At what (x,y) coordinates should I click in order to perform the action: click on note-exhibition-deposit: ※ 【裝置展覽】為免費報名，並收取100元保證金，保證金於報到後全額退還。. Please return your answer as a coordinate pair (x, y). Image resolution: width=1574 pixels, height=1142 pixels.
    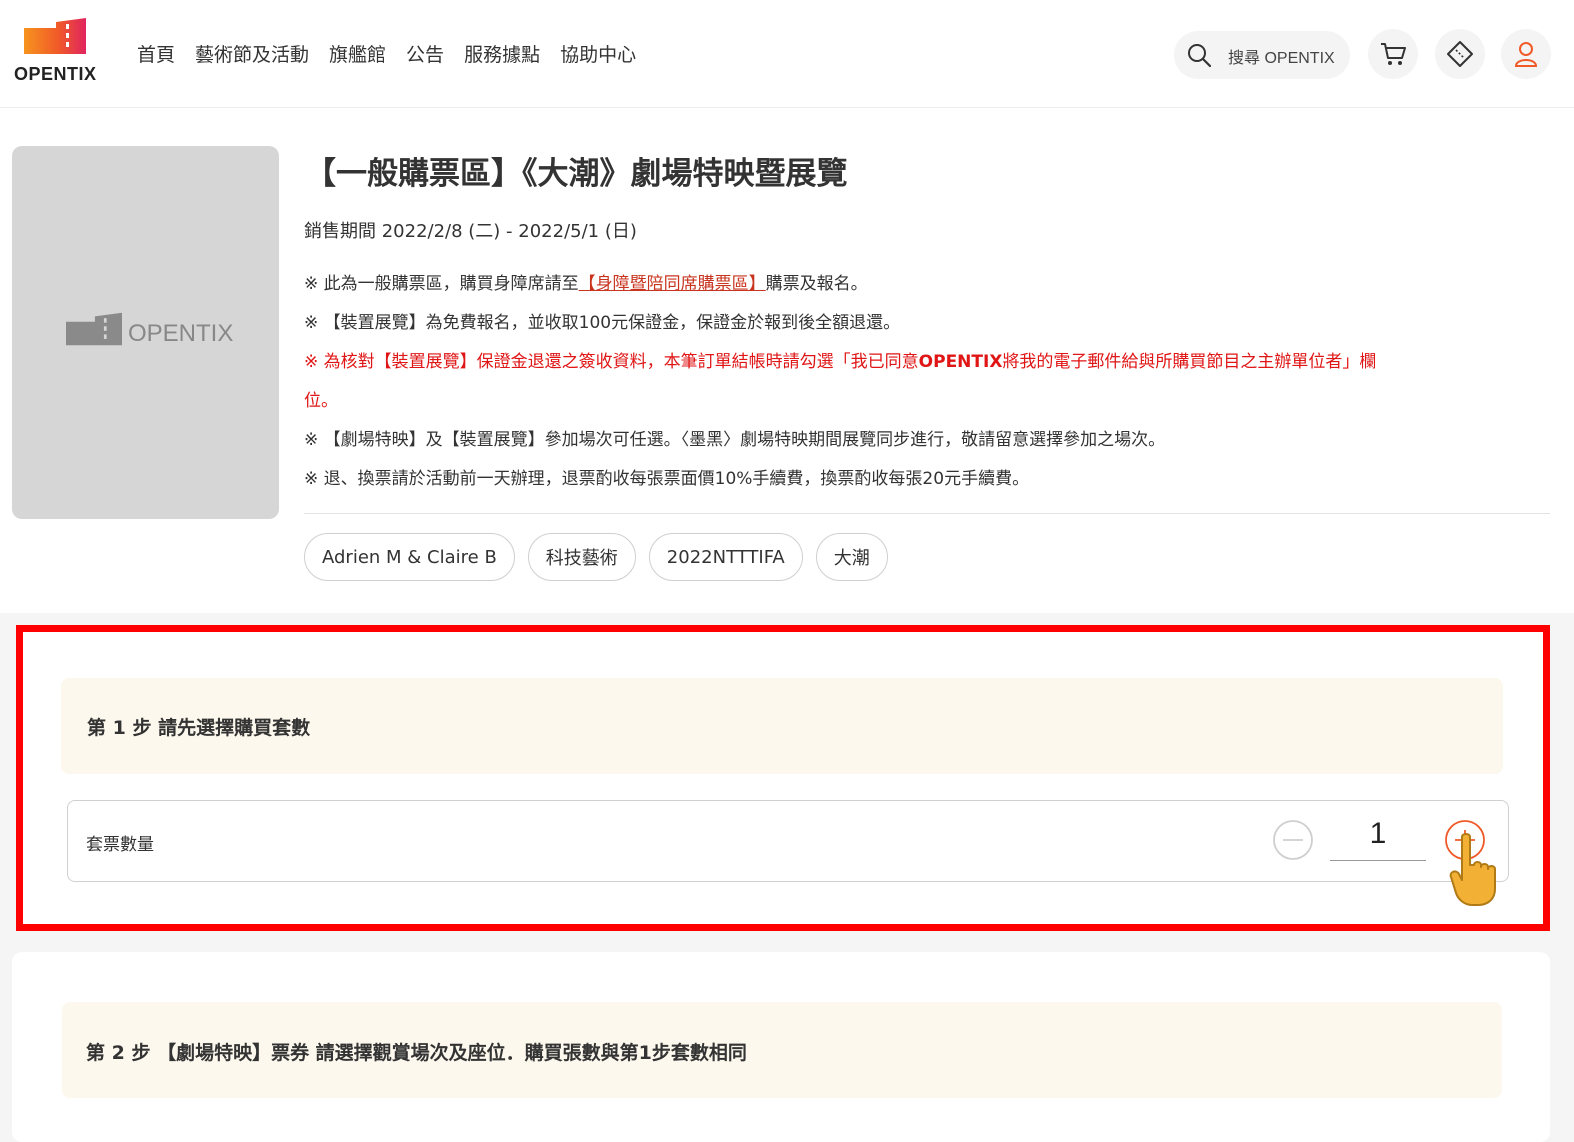
    Looking at the image, I should click on (602, 323).